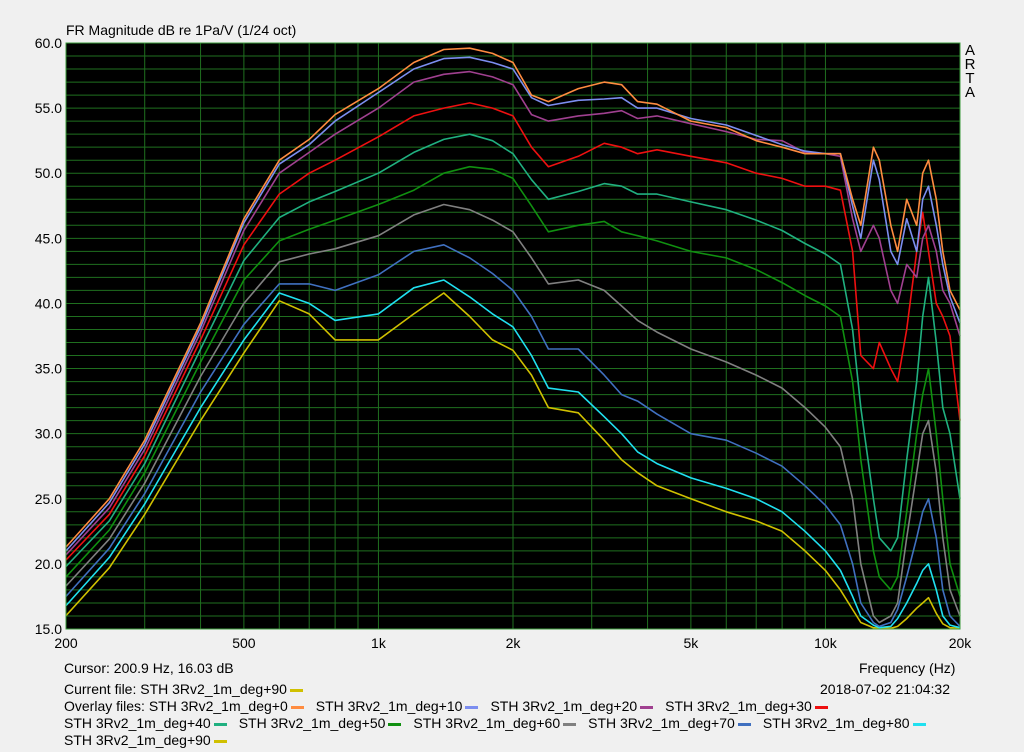 The width and height of the screenshot is (1024, 752). Describe the element at coordinates (969, 92) in the screenshot. I see `brand-letter: A` at that location.